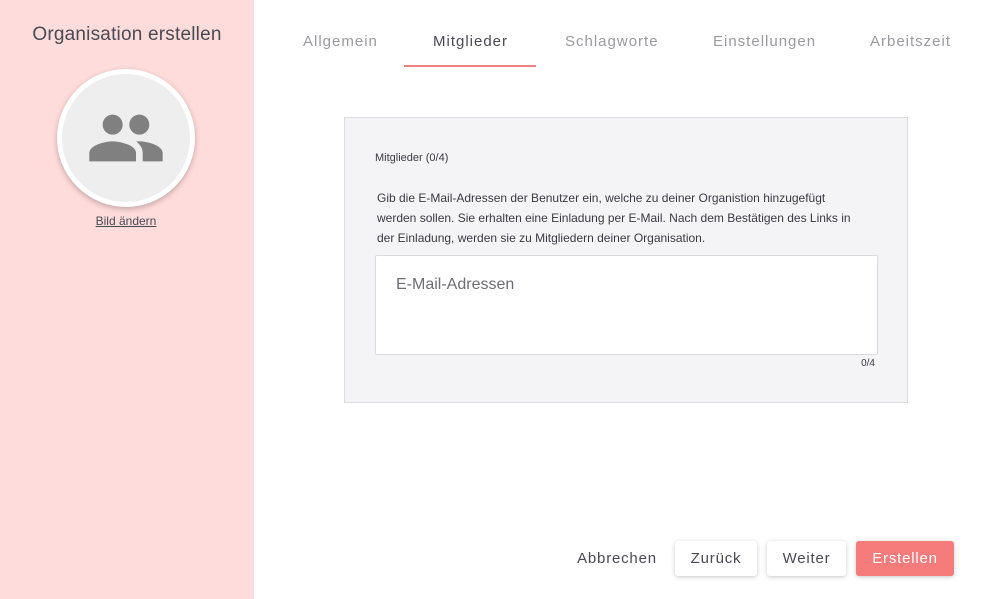  Describe the element at coordinates (127, 34) in the screenshot. I see `sidebar-title: Organisation erstellen` at that location.